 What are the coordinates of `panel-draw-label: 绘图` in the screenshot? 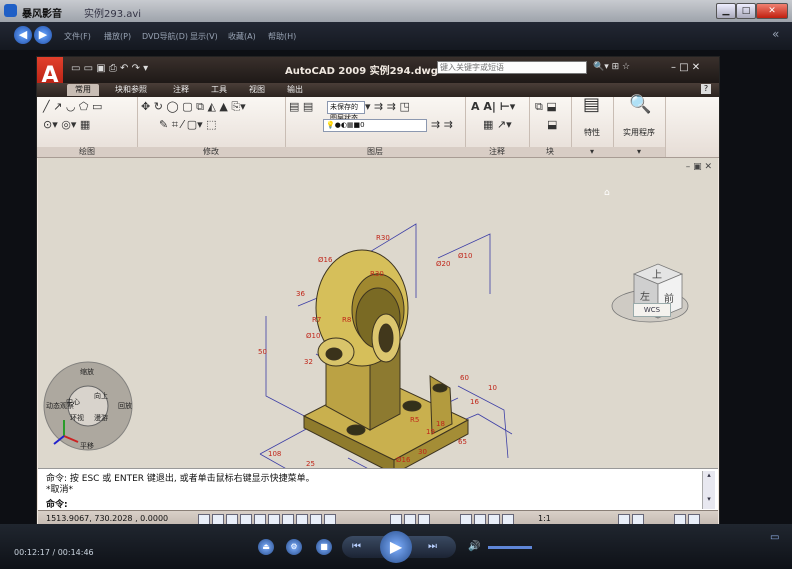 It's located at (87, 152).